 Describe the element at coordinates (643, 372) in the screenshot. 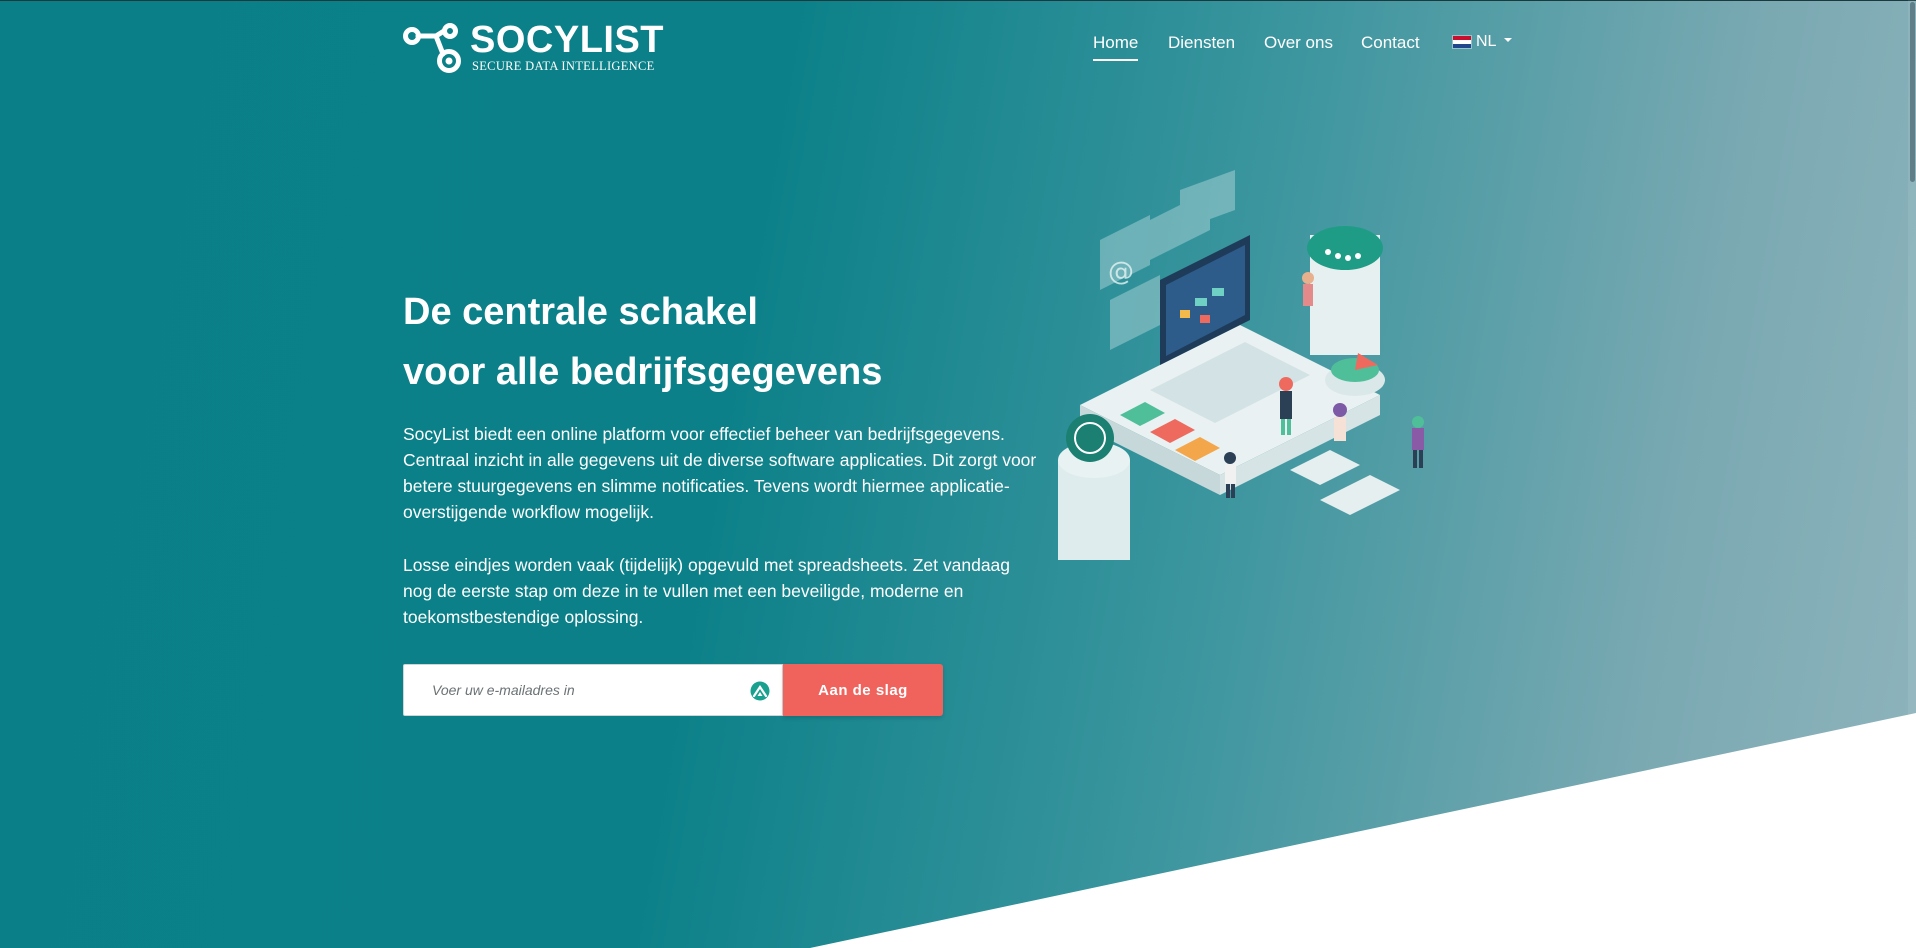

I see `headline-line-2: voor alle bedrijfsgegevens` at that location.